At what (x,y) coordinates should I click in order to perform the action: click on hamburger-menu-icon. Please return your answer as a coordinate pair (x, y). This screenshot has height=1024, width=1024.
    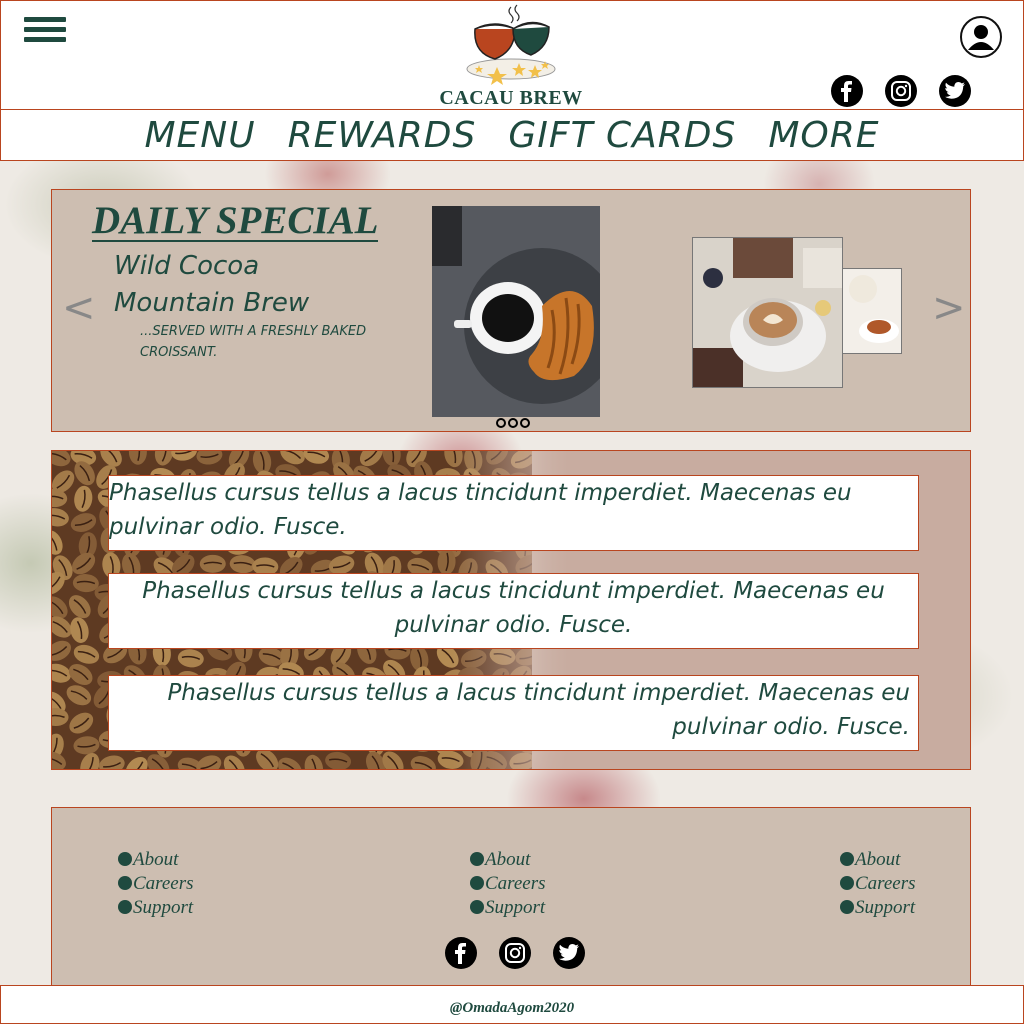
    Looking at the image, I should click on (45, 31).